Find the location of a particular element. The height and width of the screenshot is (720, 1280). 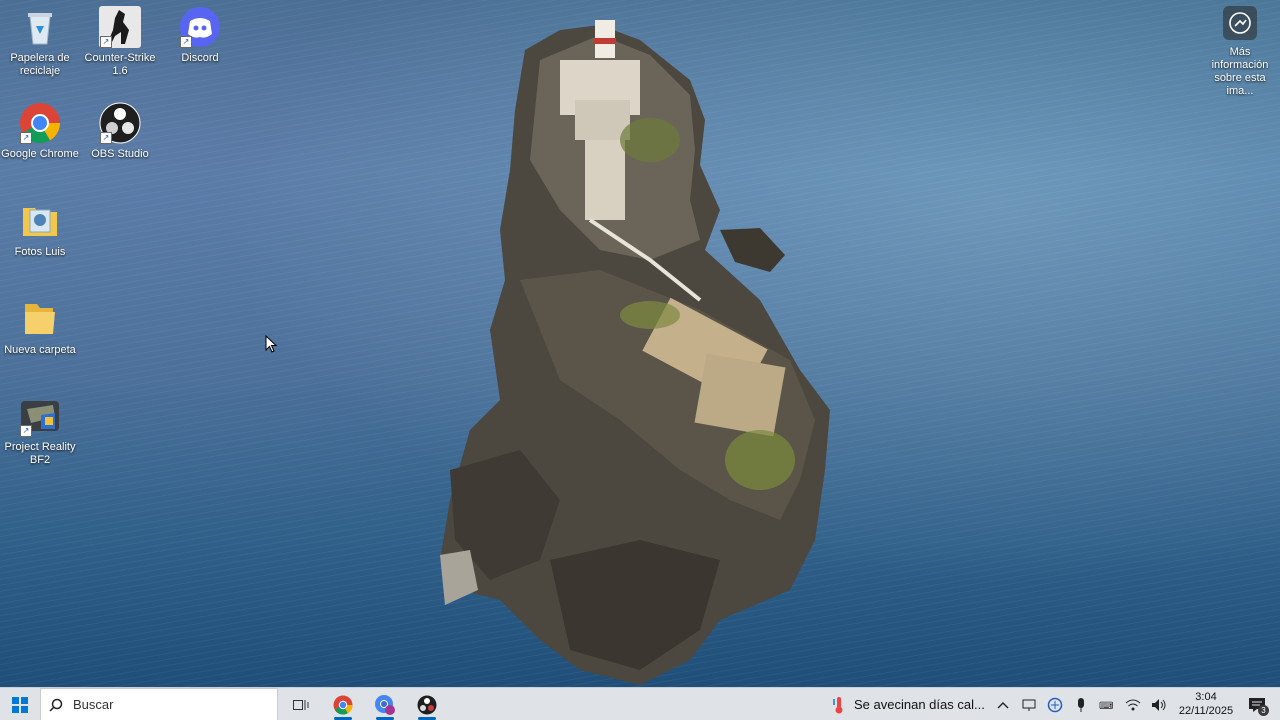

project-reality-label: Project Reality BF2 is located at coordinates (40, 453).